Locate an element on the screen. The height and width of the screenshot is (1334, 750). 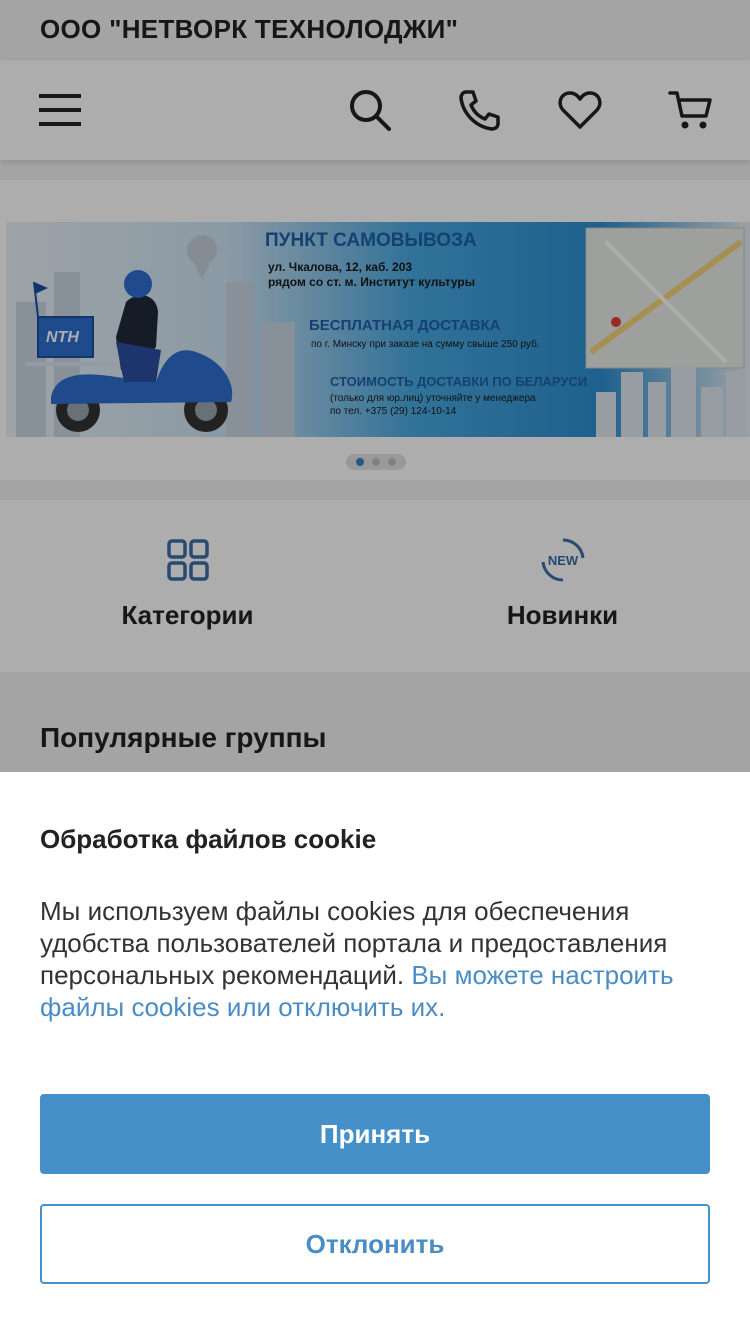
accept-cookies-button: Принять is located at coordinates (375, 1134).